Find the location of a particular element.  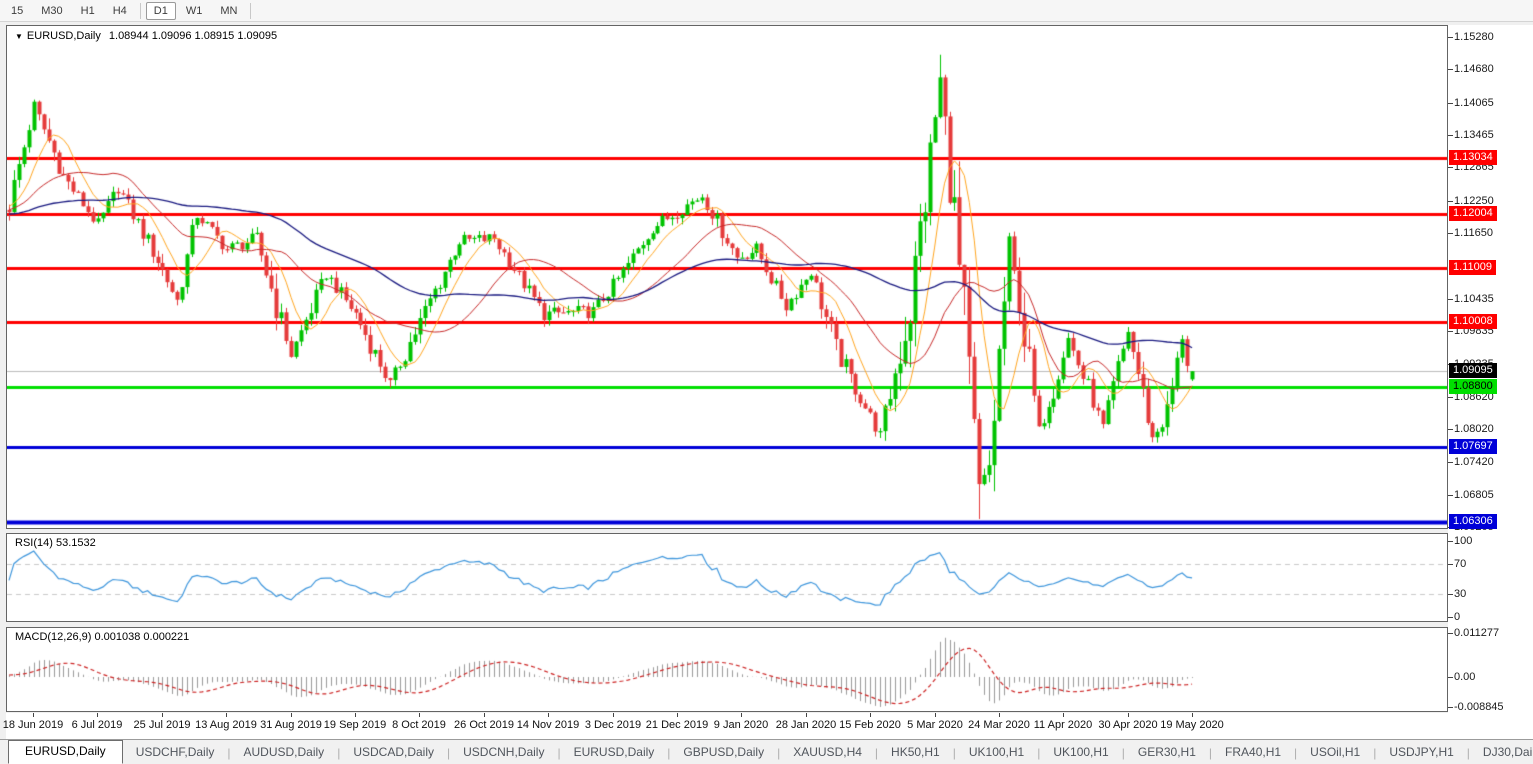

timeframe-button-w1: W1 is located at coordinates (194, 11).